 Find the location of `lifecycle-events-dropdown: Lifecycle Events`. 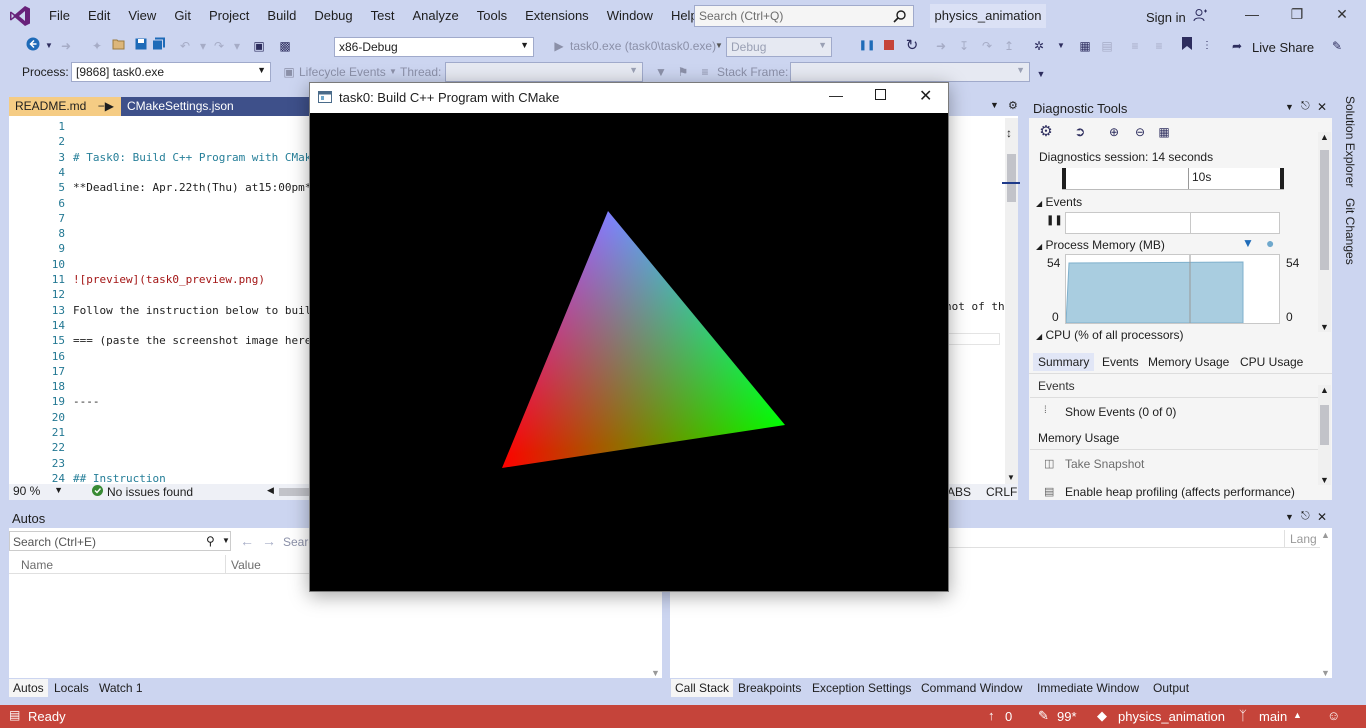

lifecycle-events-dropdown: Lifecycle Events is located at coordinates (342, 72).